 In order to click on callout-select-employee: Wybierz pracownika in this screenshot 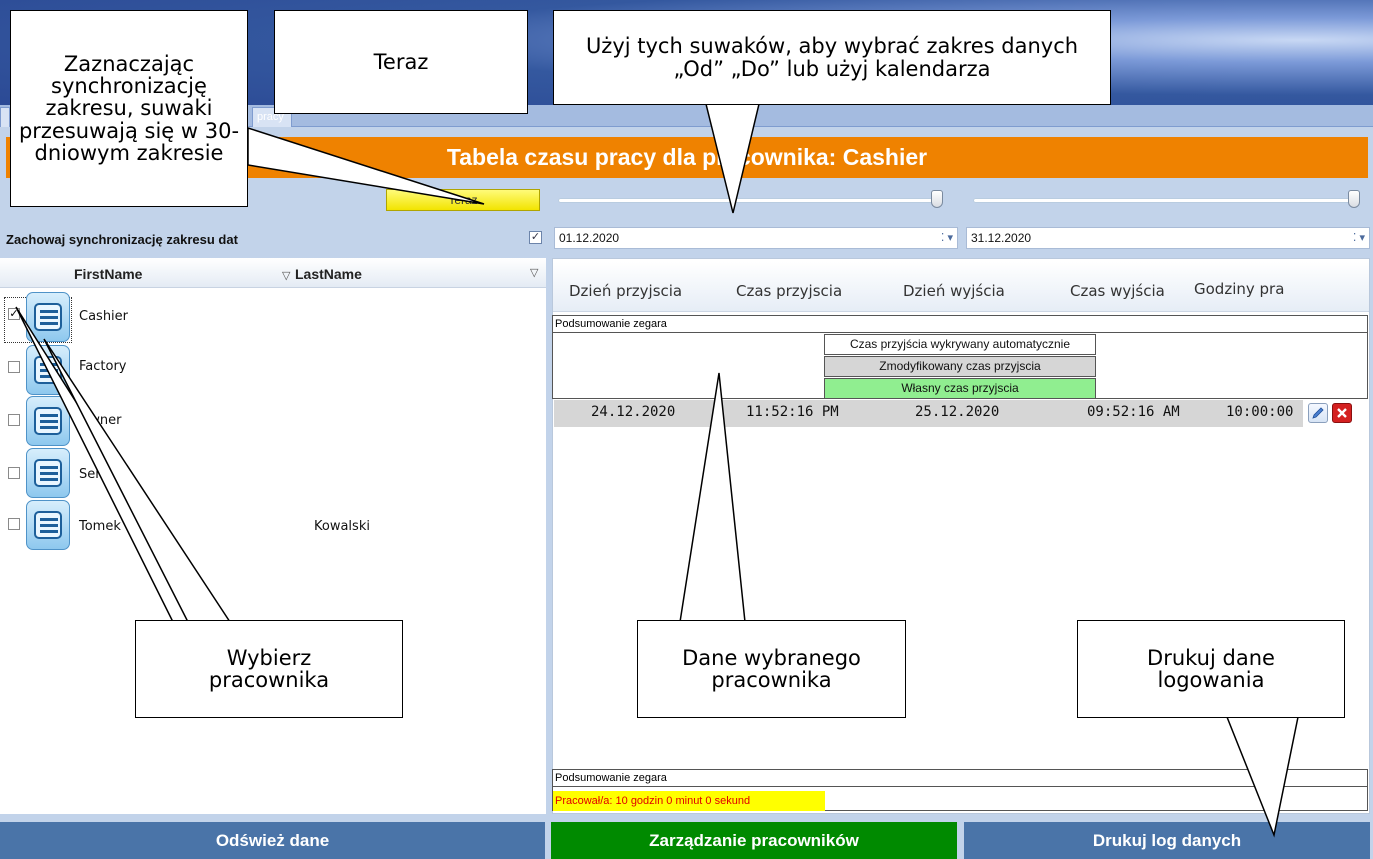, I will do `click(269, 669)`.